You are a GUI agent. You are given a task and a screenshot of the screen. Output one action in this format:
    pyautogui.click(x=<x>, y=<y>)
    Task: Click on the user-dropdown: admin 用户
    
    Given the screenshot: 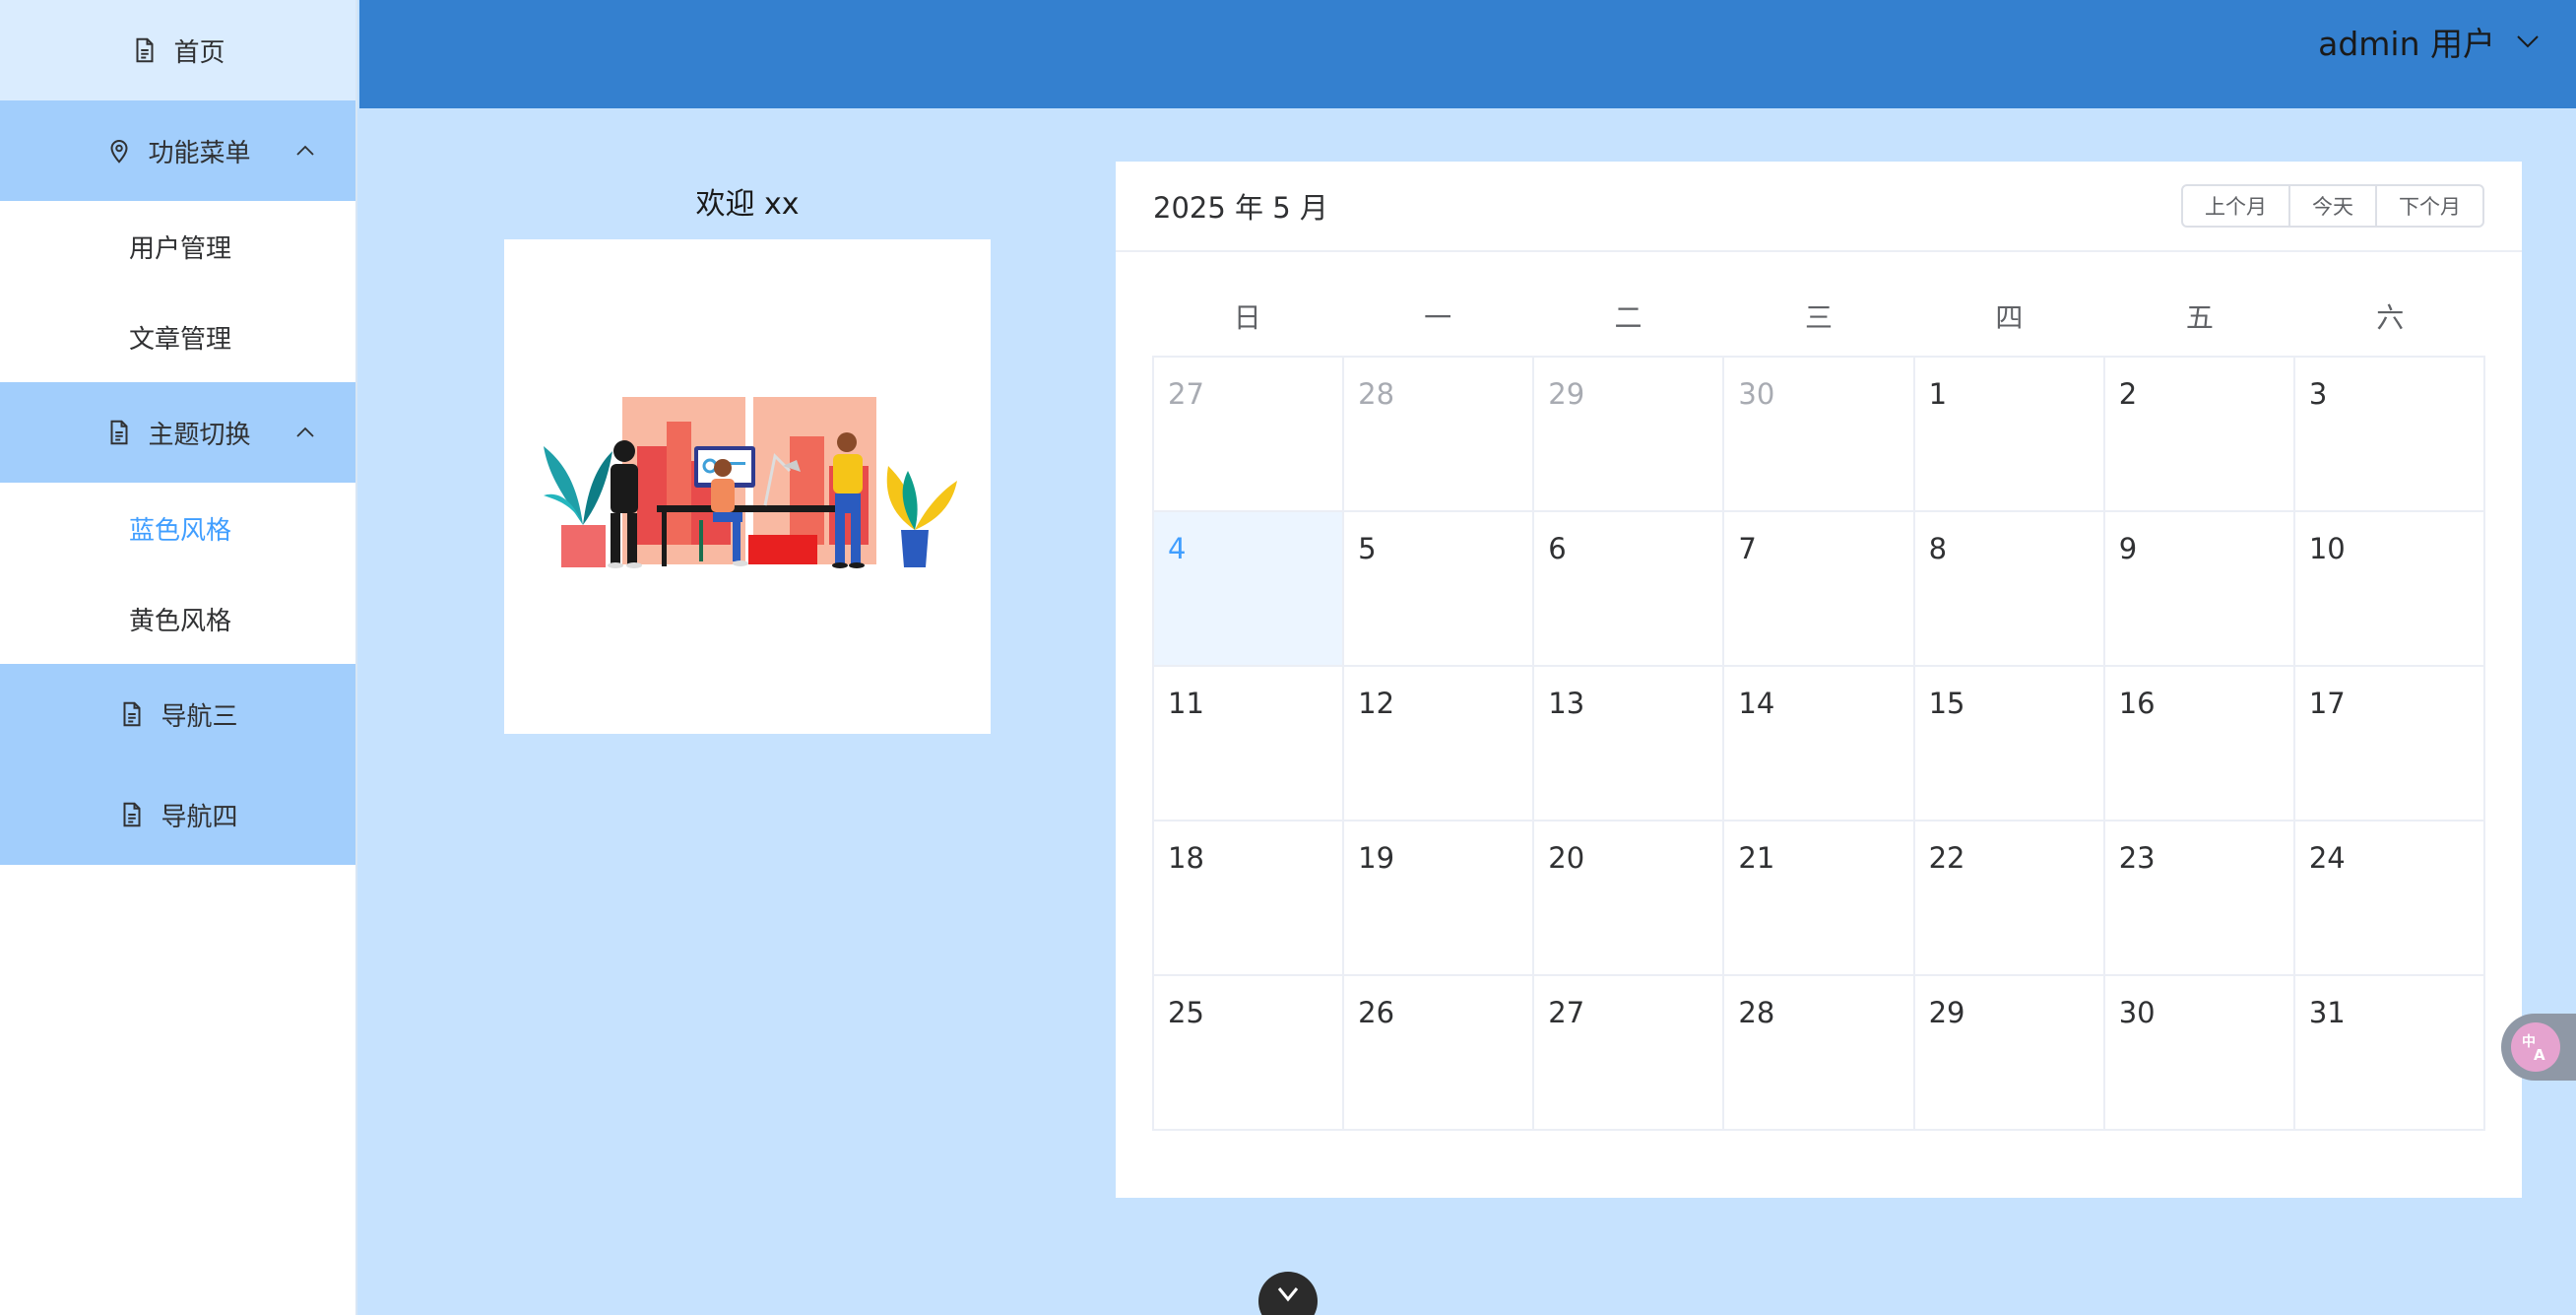 What is the action you would take?
    pyautogui.click(x=2429, y=41)
    